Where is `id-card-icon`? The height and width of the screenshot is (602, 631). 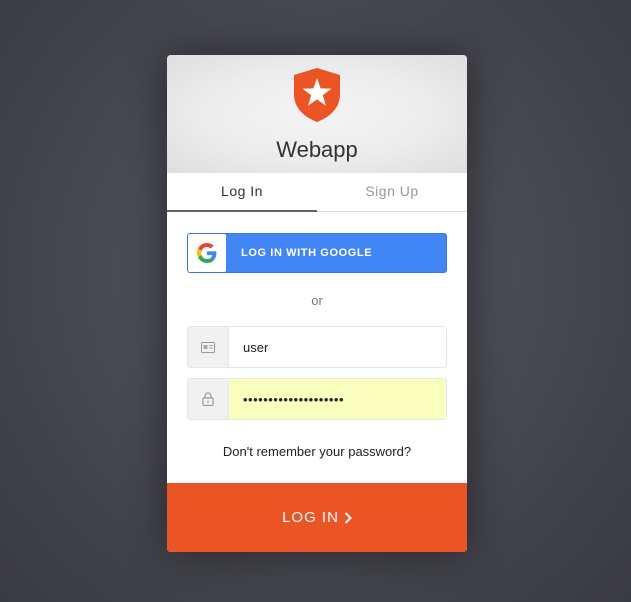 id-card-icon is located at coordinates (208, 347).